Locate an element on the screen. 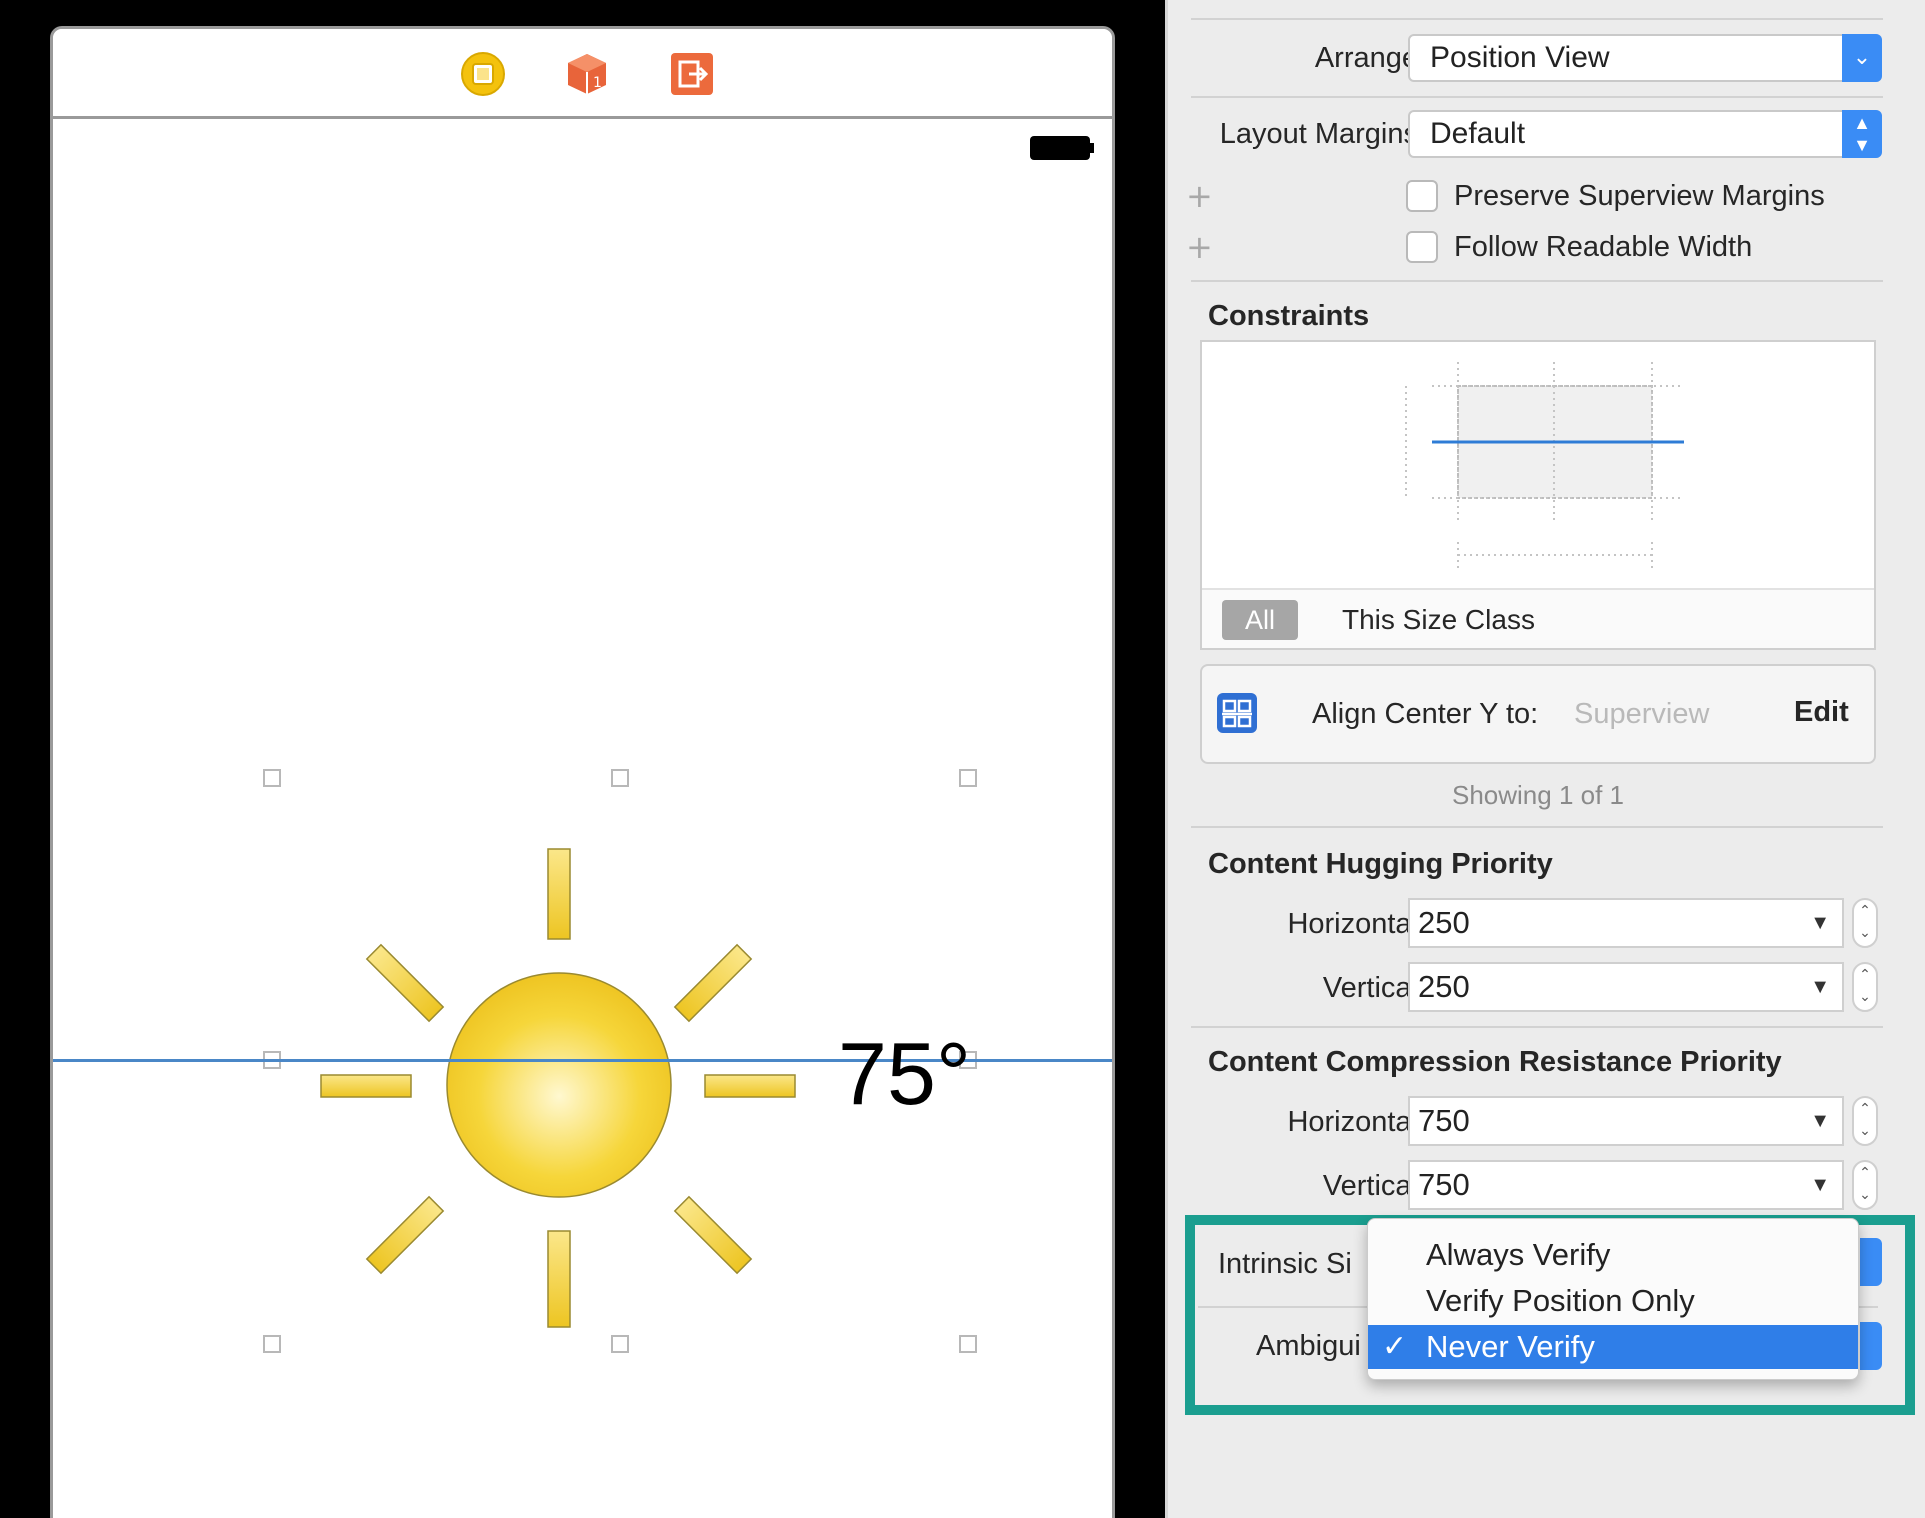 The height and width of the screenshot is (1518, 1925). view-controller-icon is located at coordinates (483, 74).